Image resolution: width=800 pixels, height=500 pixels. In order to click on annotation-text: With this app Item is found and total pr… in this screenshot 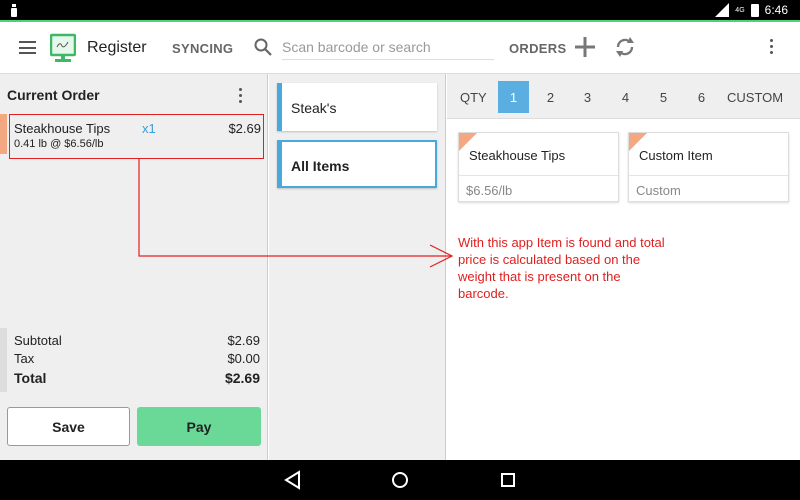, I will do `click(561, 268)`.